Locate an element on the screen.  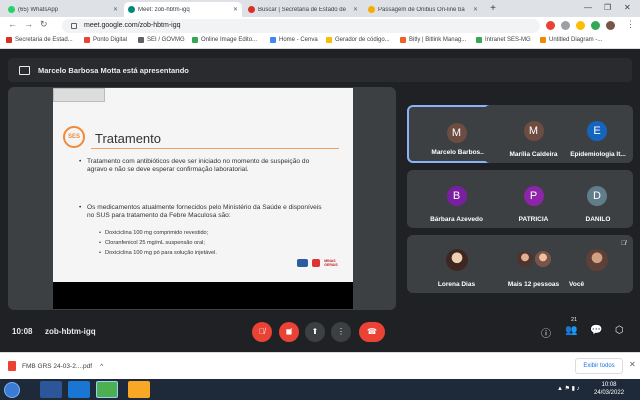
mic-toggle-button: 🎙̸ is located at coordinates (262, 332).